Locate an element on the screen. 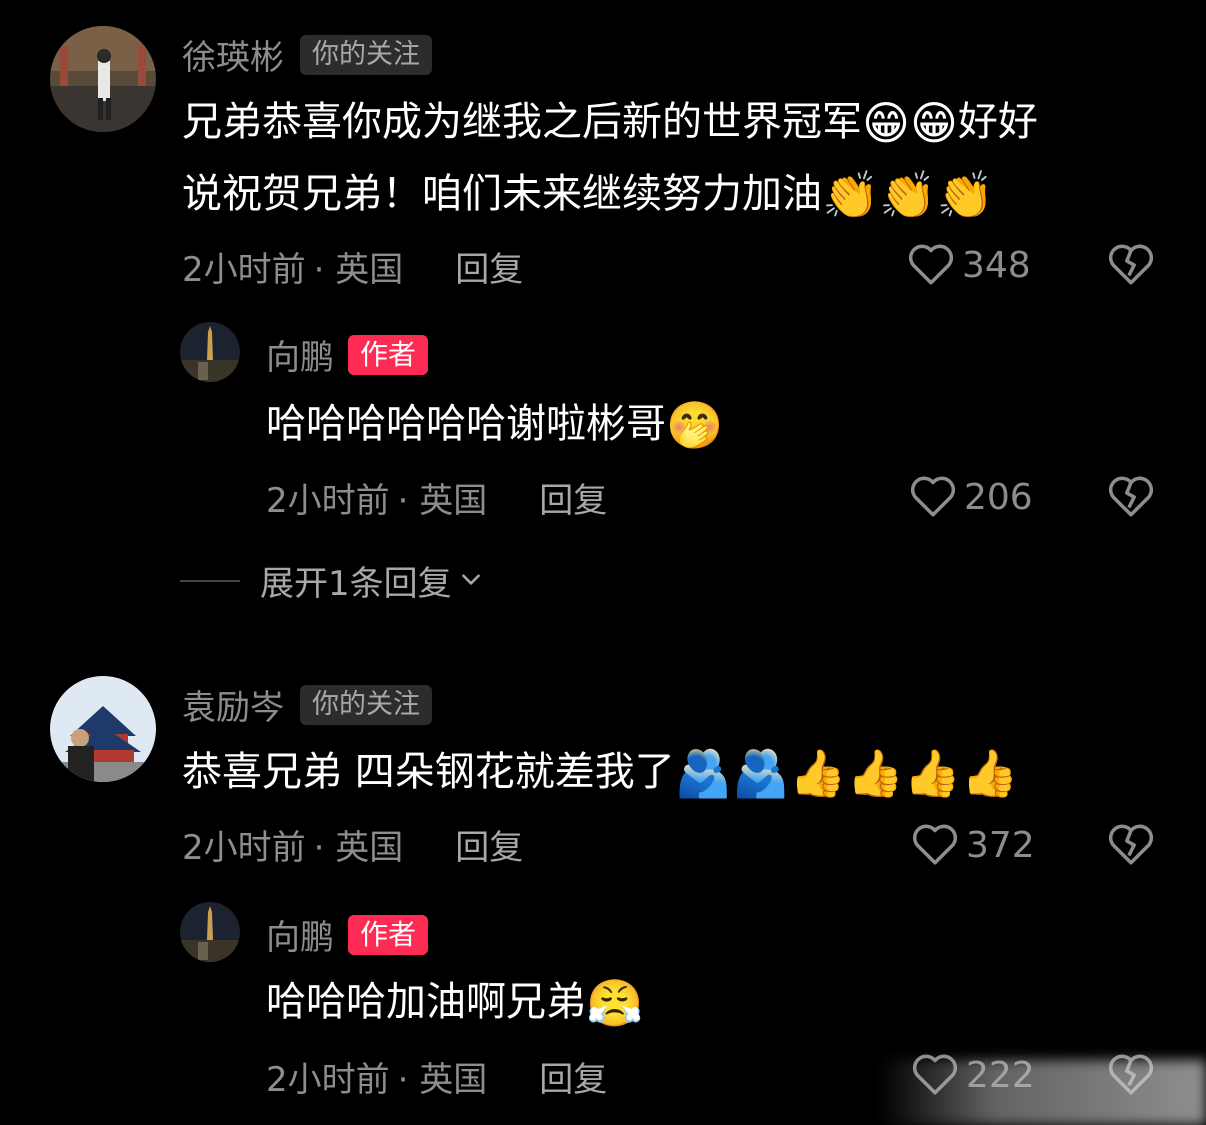 The width and height of the screenshot is (1206, 1125). comment-text: 兄弟恭喜你成为继我之后新的世界冠军😁😁好好 is located at coordinates (610, 123).